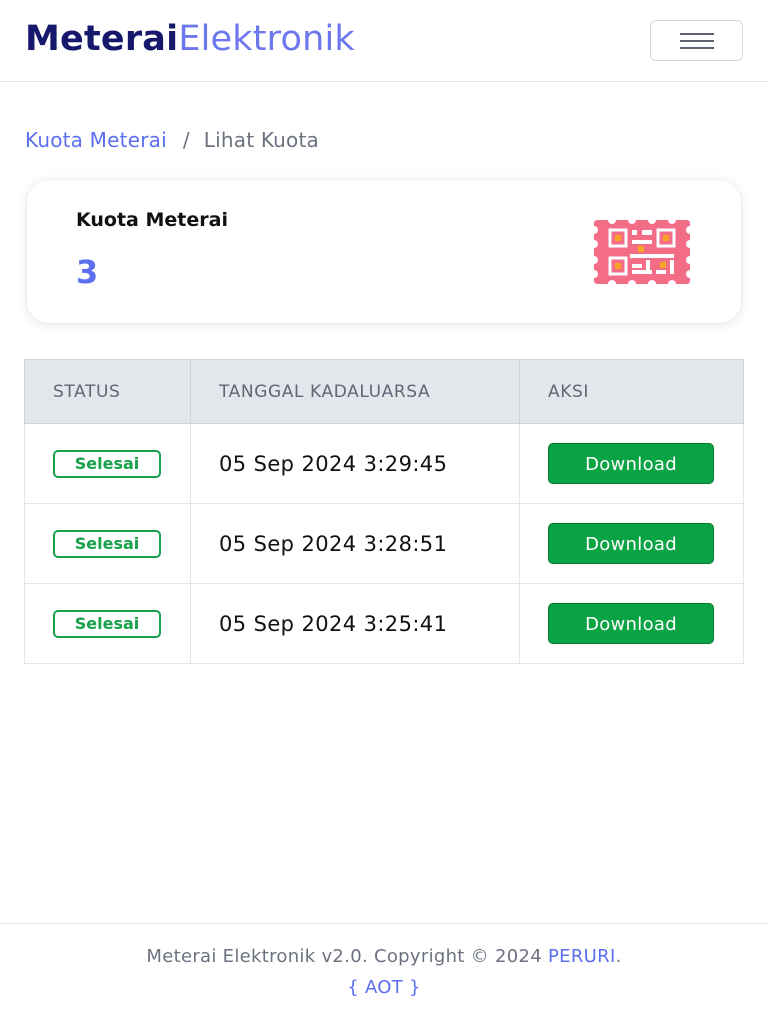 This screenshot has height=1024, width=768. Describe the element at coordinates (384, 251) in the screenshot. I see `quota-card: Kuota Meterai 3` at that location.